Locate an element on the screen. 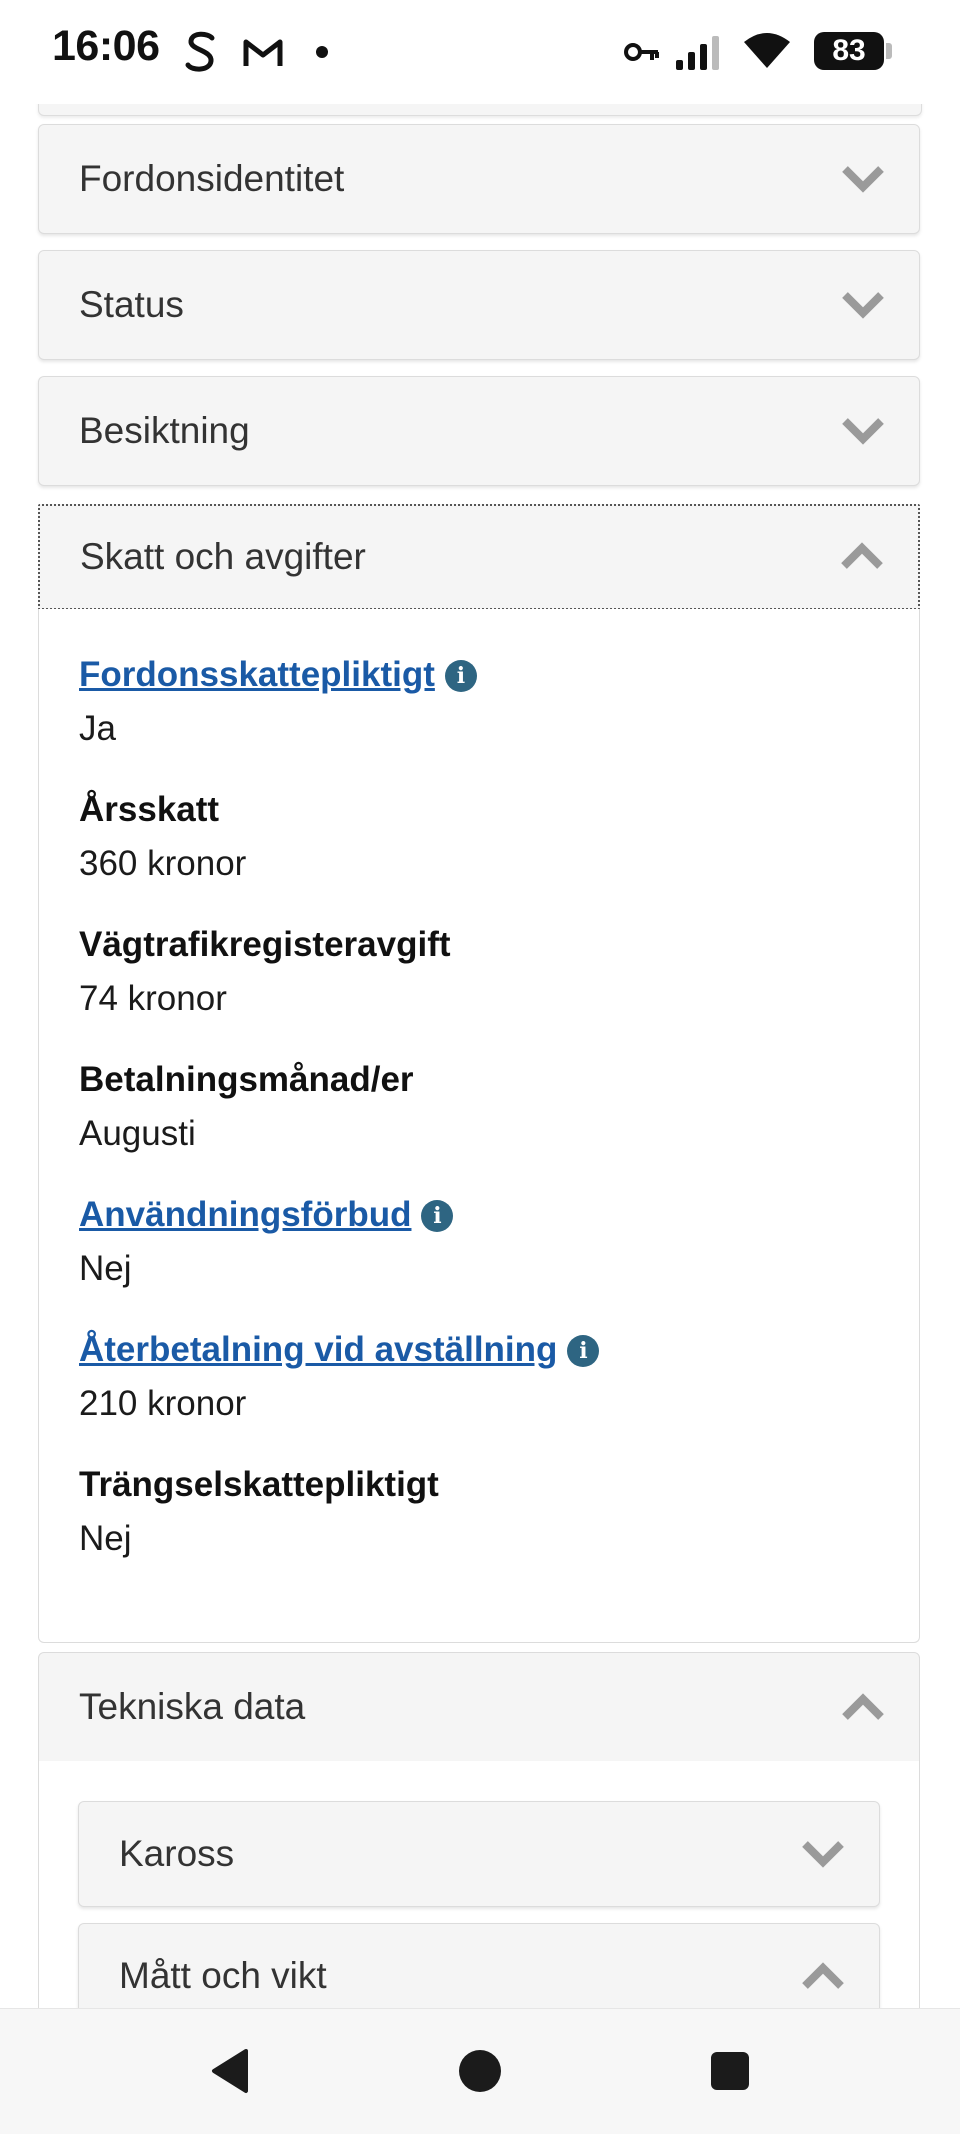 The width and height of the screenshot is (960, 2134). field-value: 210 kronor is located at coordinates (163, 1403).